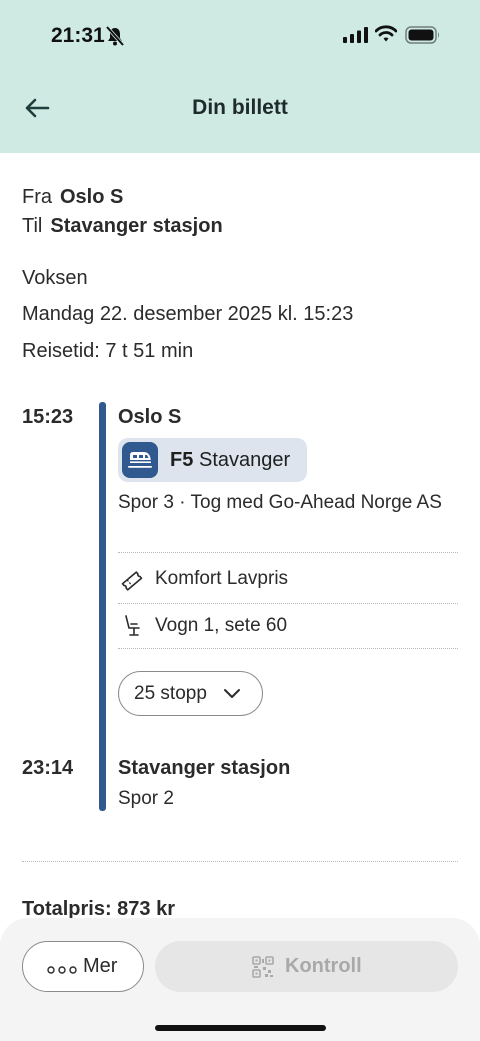  Describe the element at coordinates (146, 798) in the screenshot. I see `arrival-platform: Spor 2` at that location.